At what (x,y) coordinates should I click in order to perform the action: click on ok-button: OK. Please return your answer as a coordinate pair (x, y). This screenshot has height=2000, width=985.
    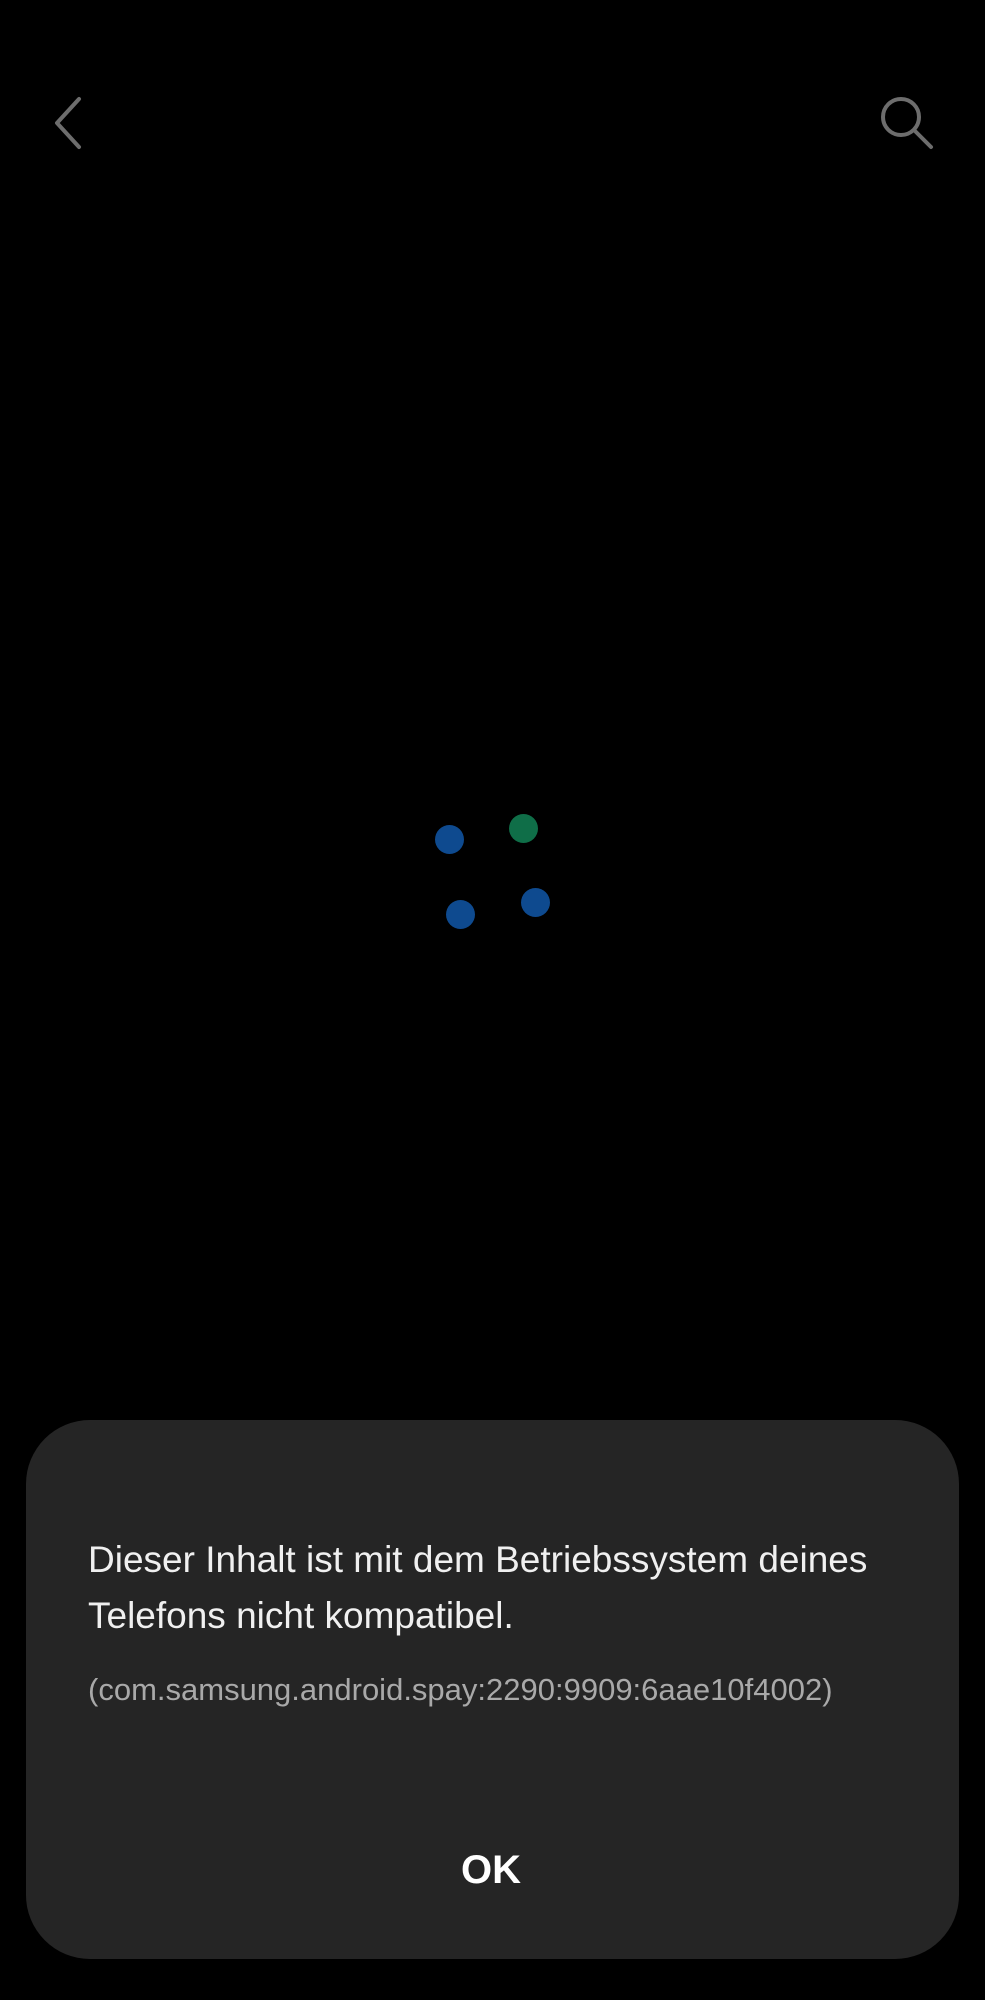
    Looking at the image, I should click on (491, 1870).